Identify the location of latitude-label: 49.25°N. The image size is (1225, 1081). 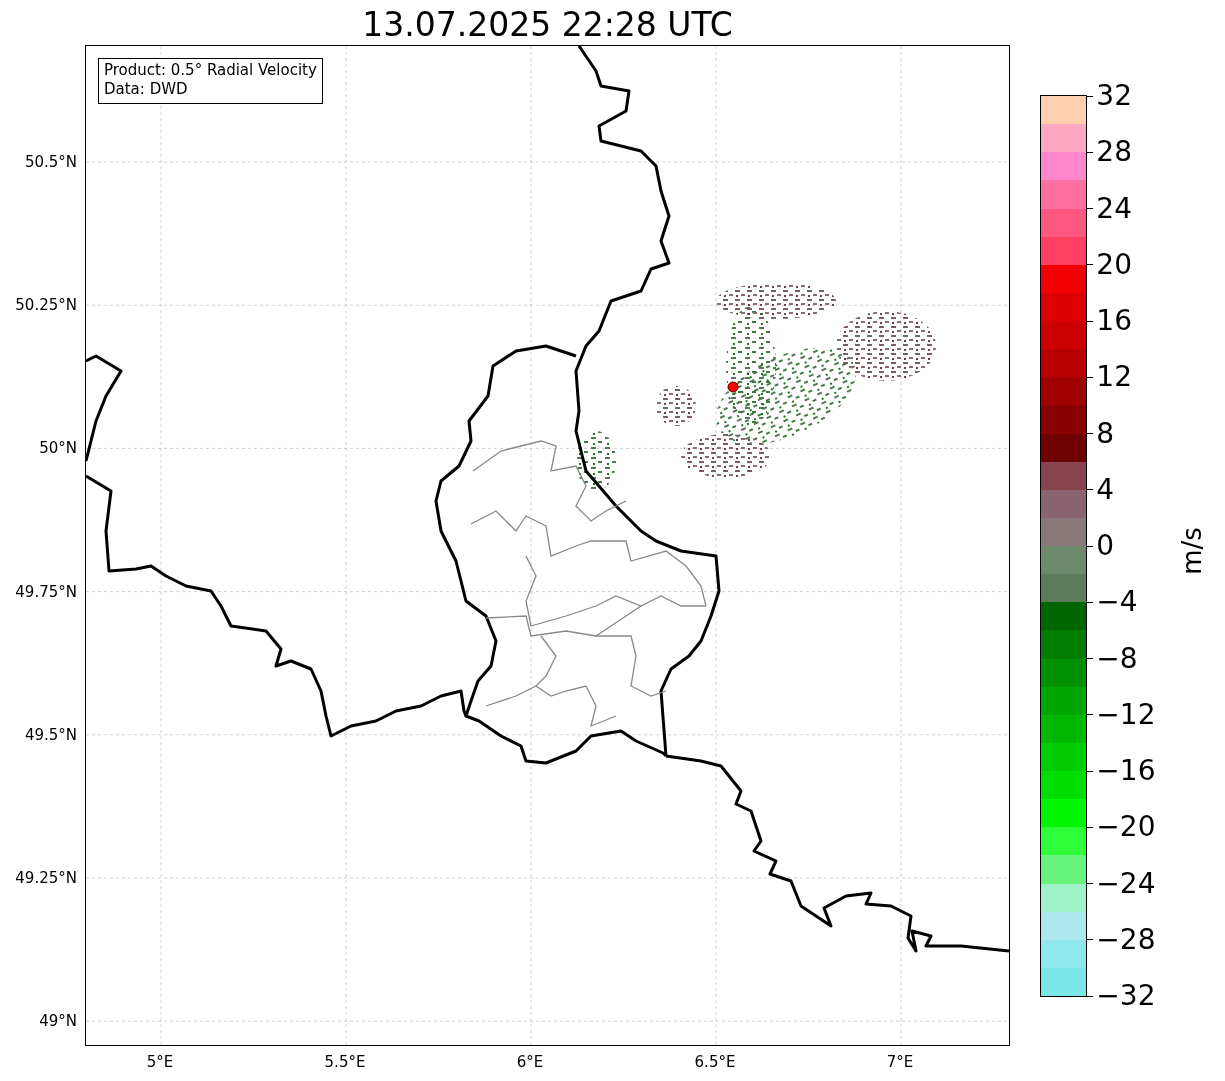
(46, 878).